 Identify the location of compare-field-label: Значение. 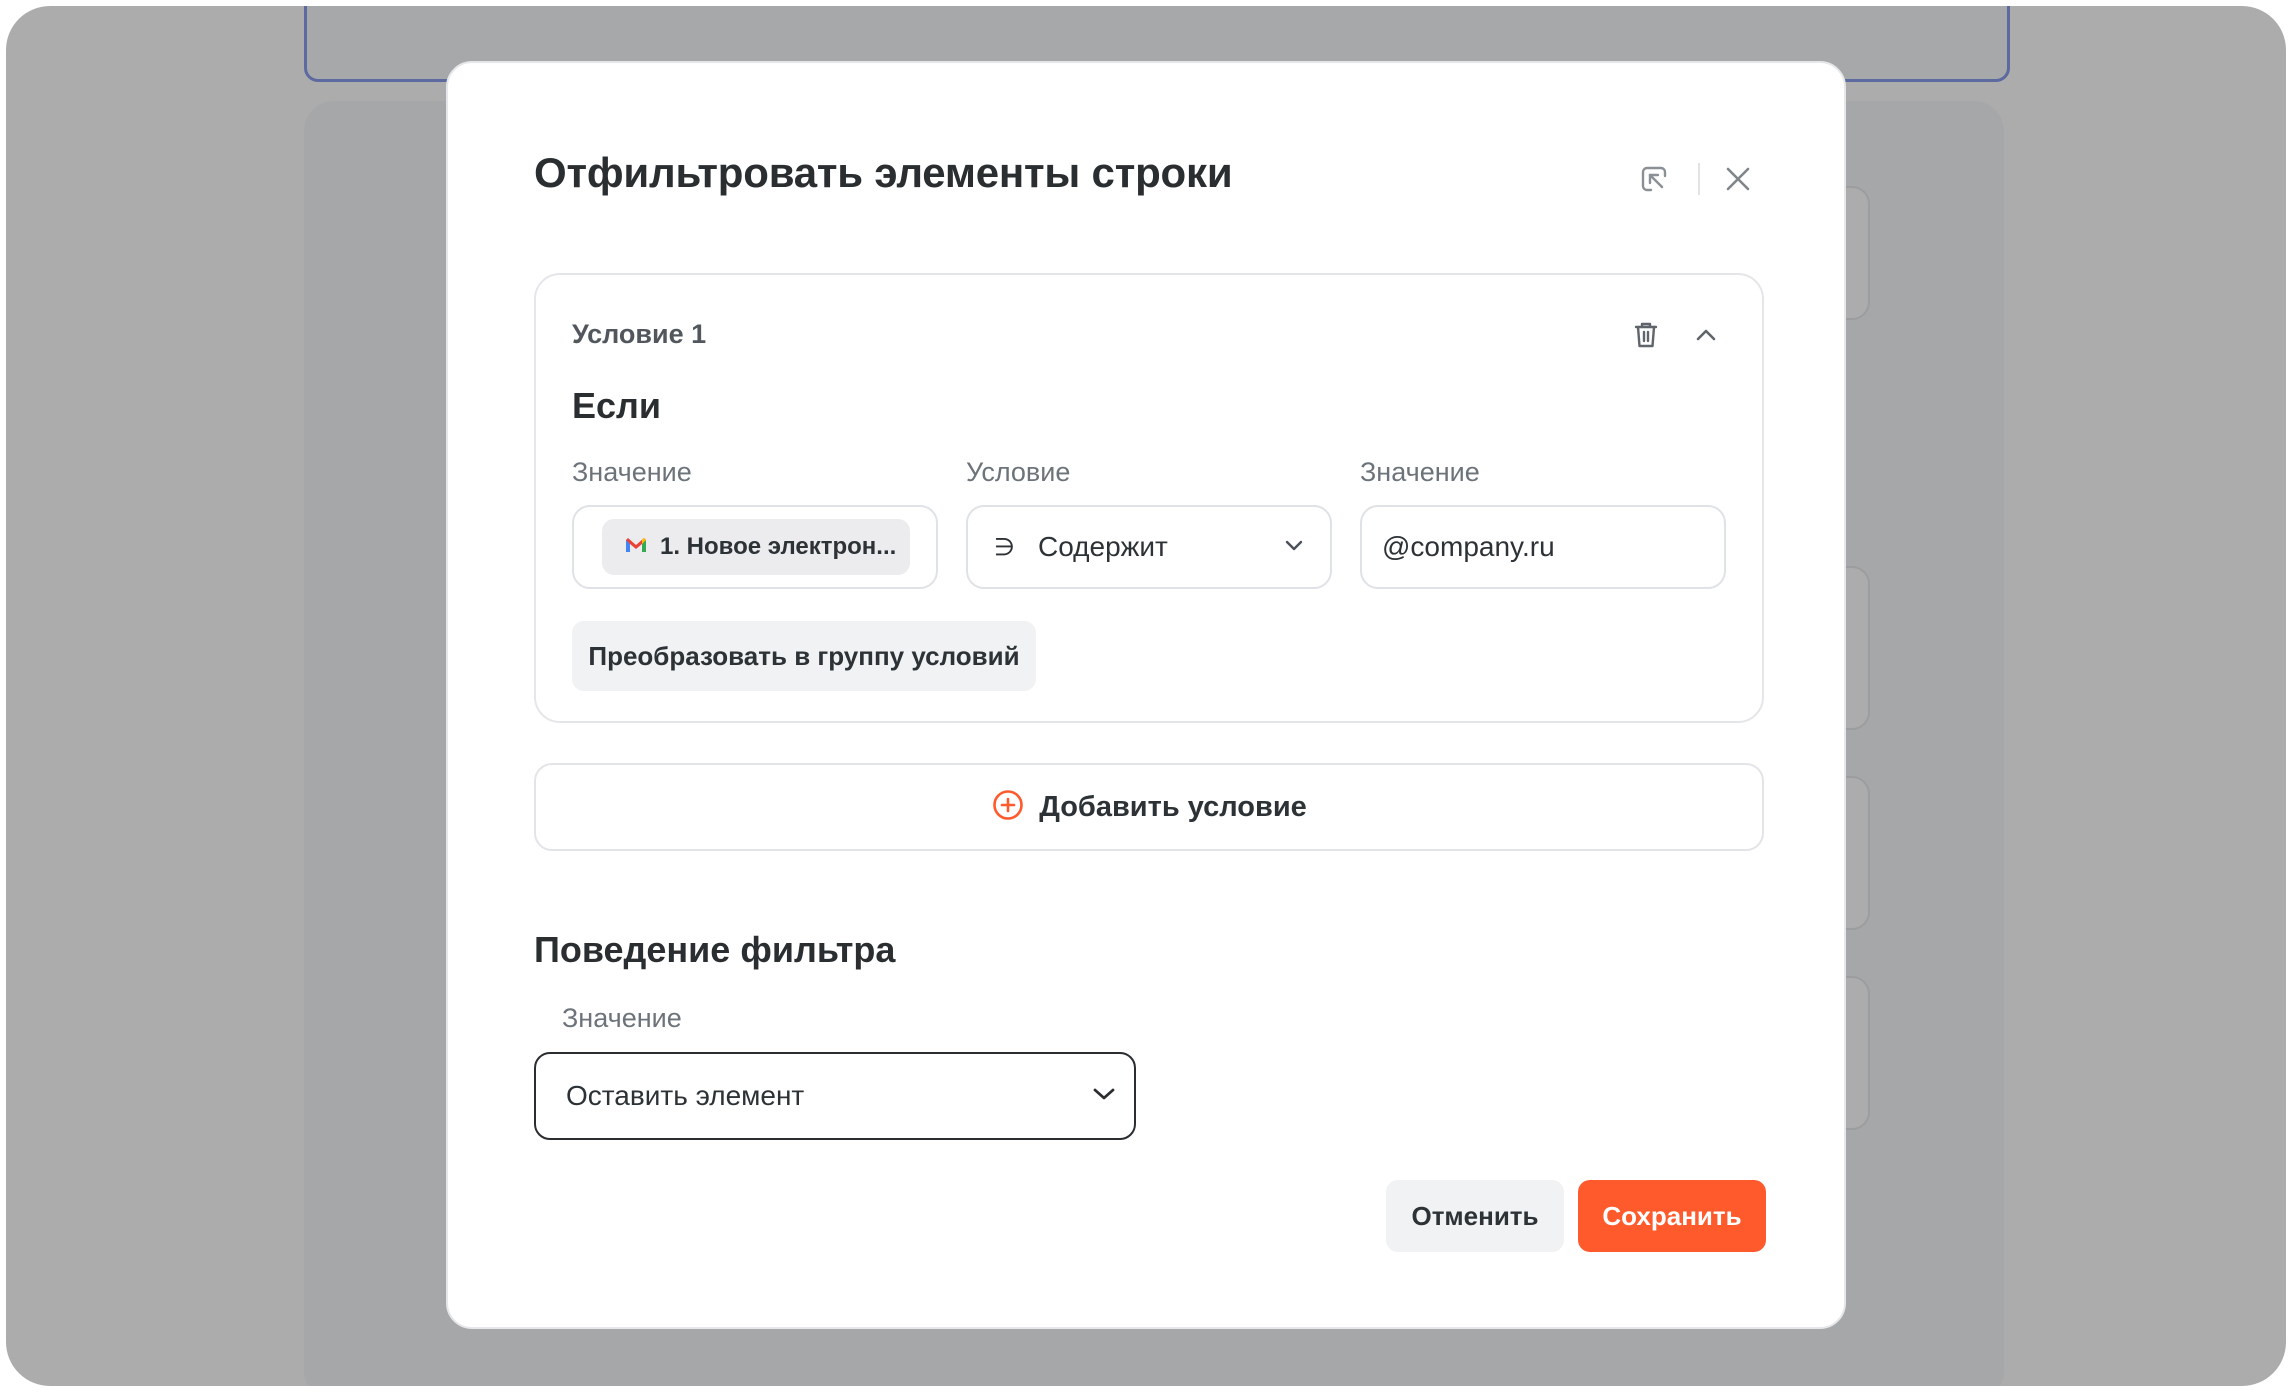
(1420, 472).